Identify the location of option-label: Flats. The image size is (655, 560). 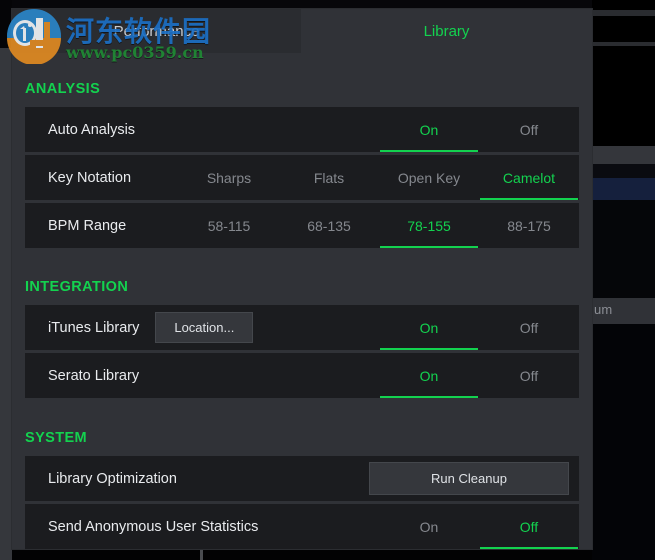
(329, 177).